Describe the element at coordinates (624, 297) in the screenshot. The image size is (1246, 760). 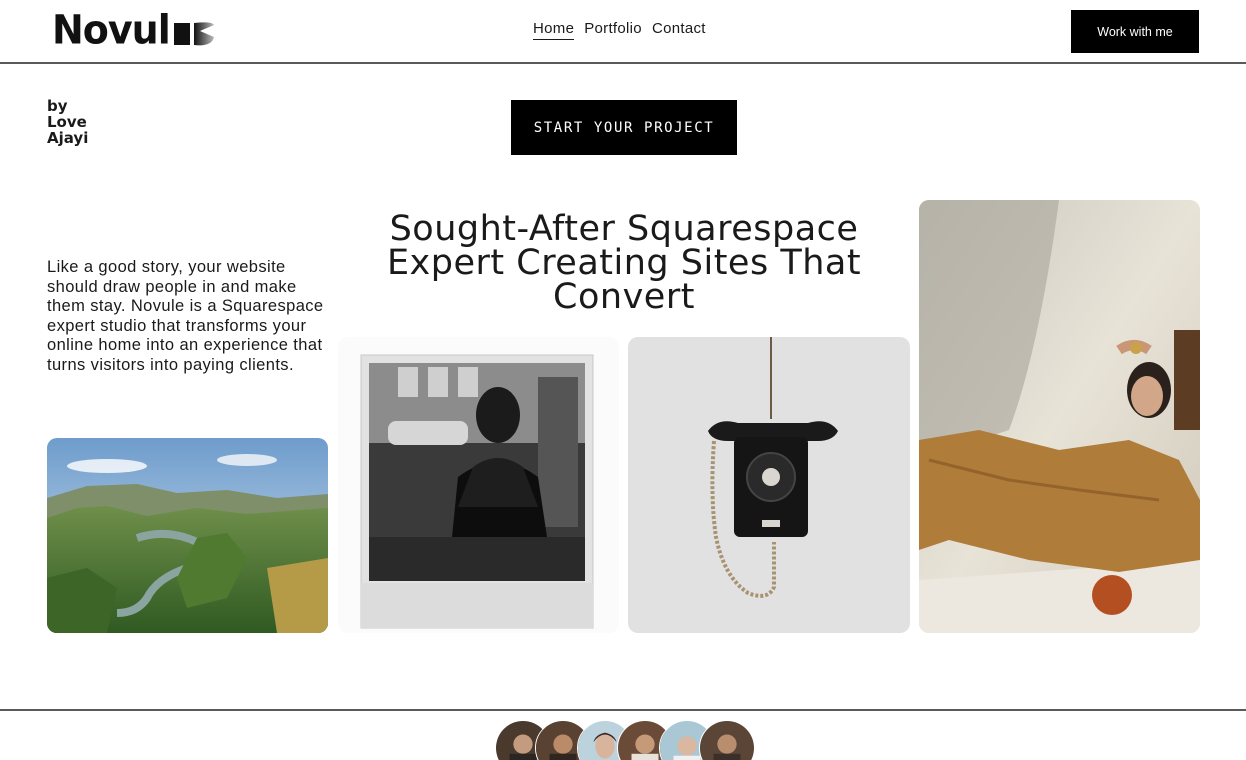
I see `headline-line: Convert` at that location.